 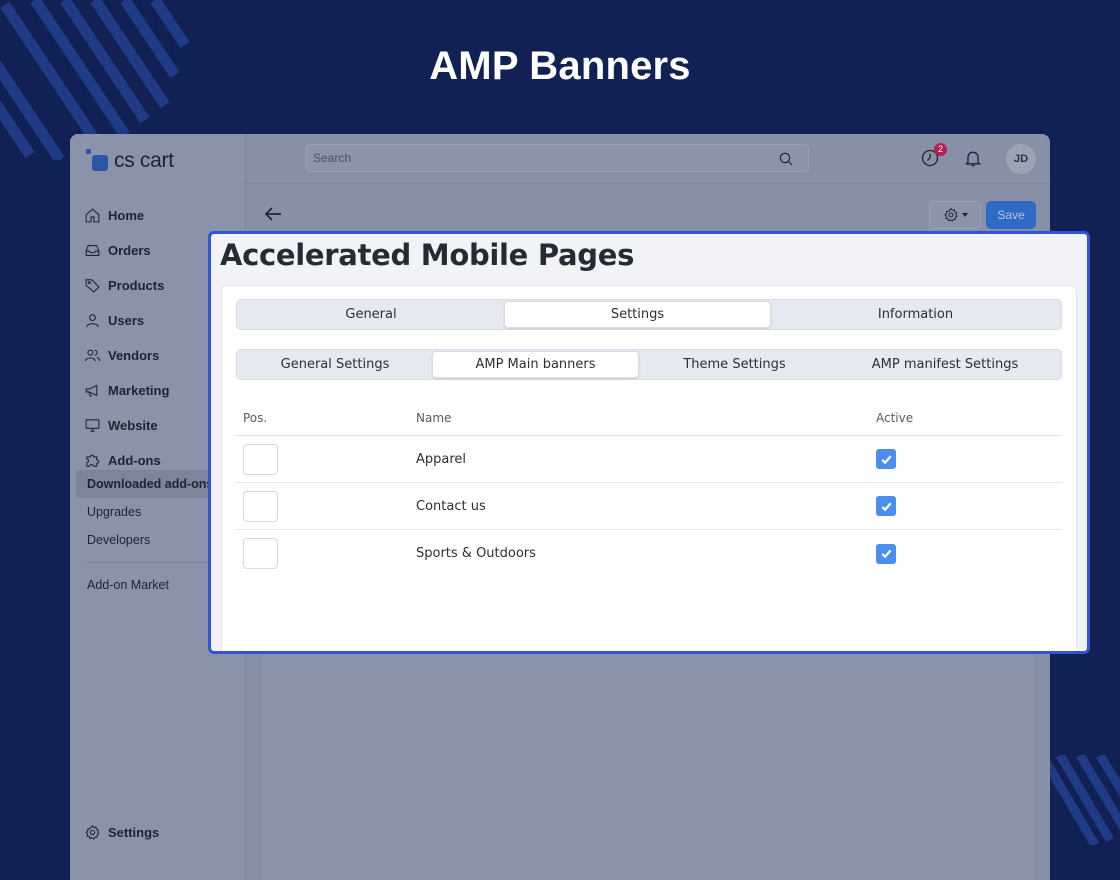 What do you see at coordinates (139, 390) in the screenshot?
I see `sidebar-item-label: Marketing` at bounding box center [139, 390].